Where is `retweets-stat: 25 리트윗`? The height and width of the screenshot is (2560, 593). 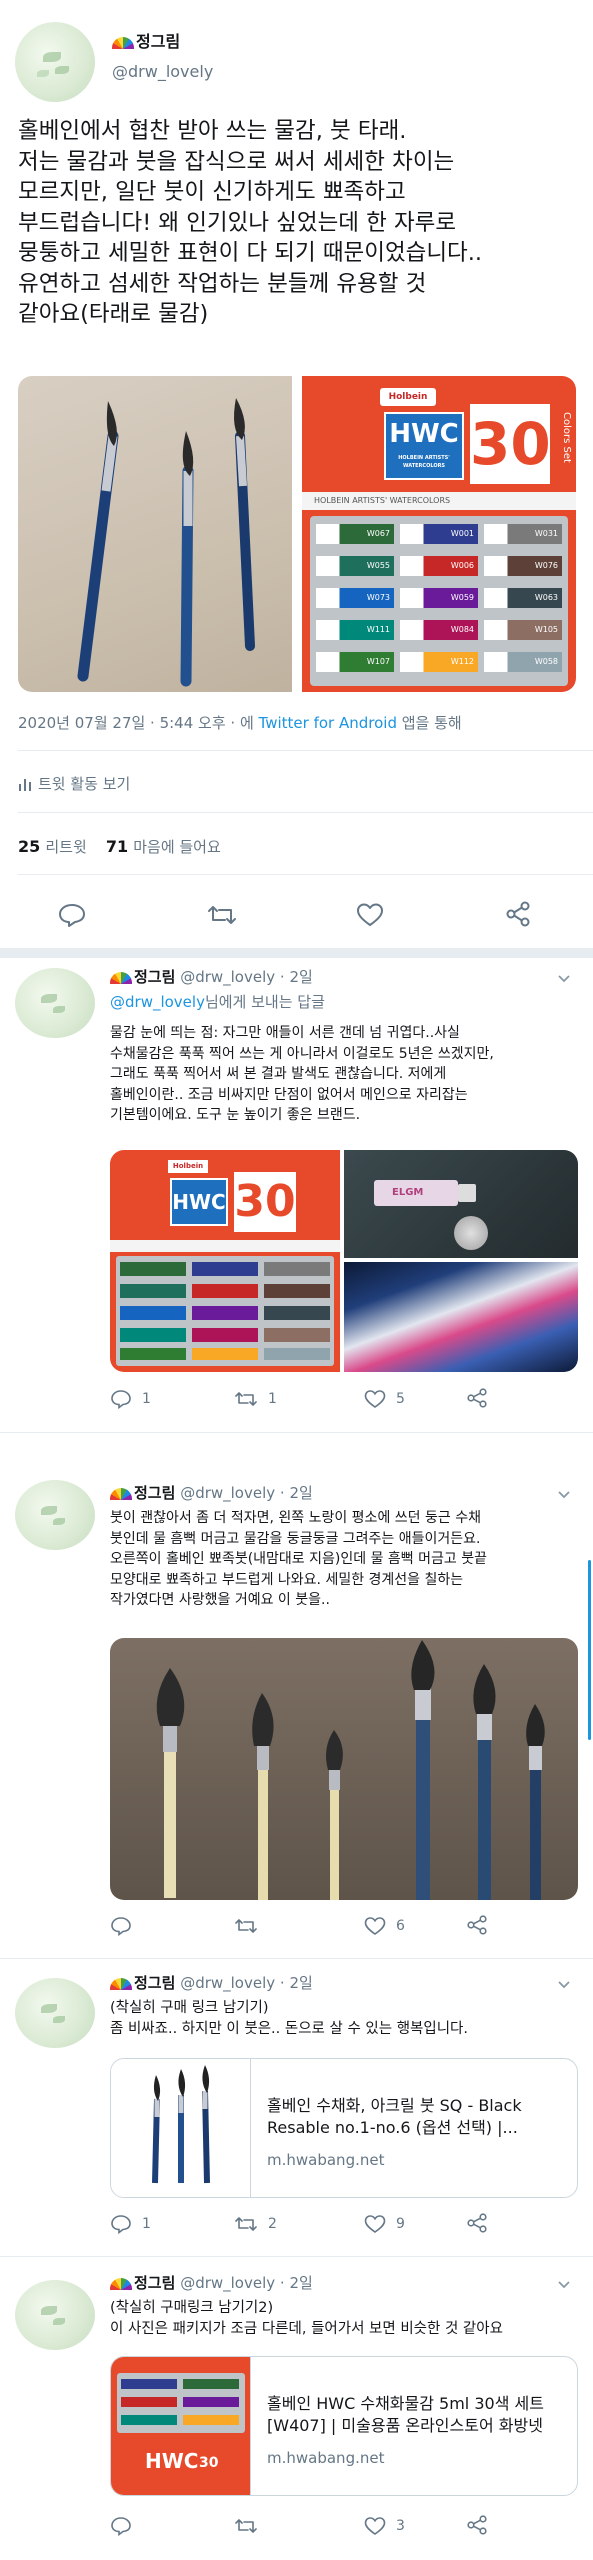 retweets-stat: 25 리트윗 is located at coordinates (52, 846).